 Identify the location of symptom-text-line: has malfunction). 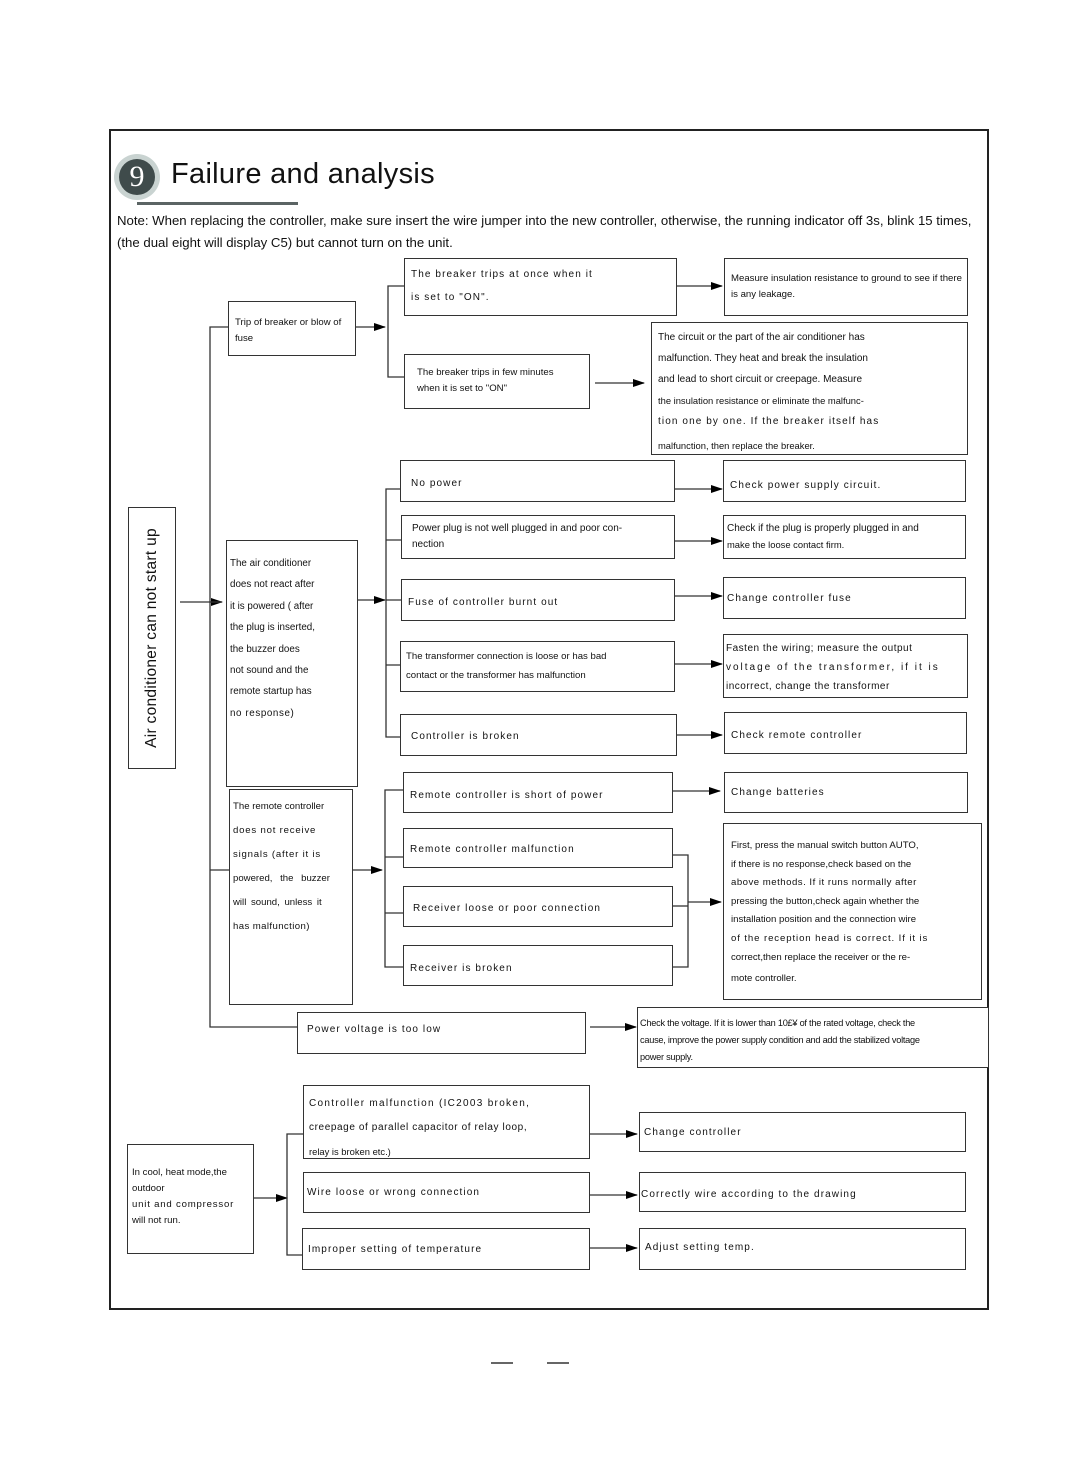
(271, 926).